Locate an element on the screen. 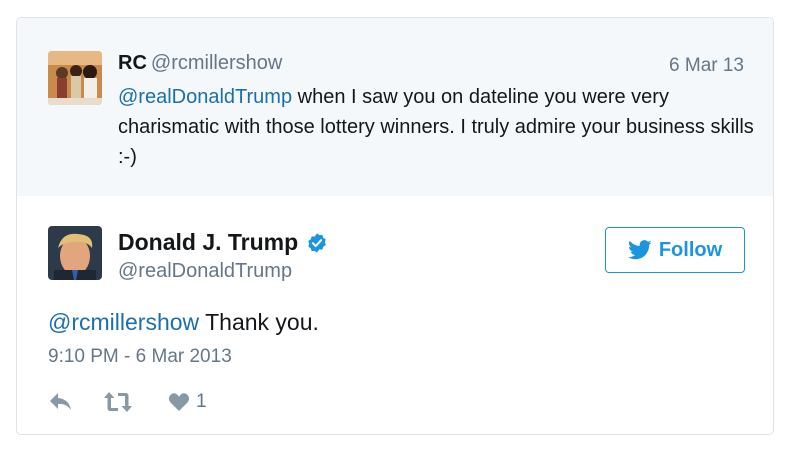  reply-icon is located at coordinates (61, 402).